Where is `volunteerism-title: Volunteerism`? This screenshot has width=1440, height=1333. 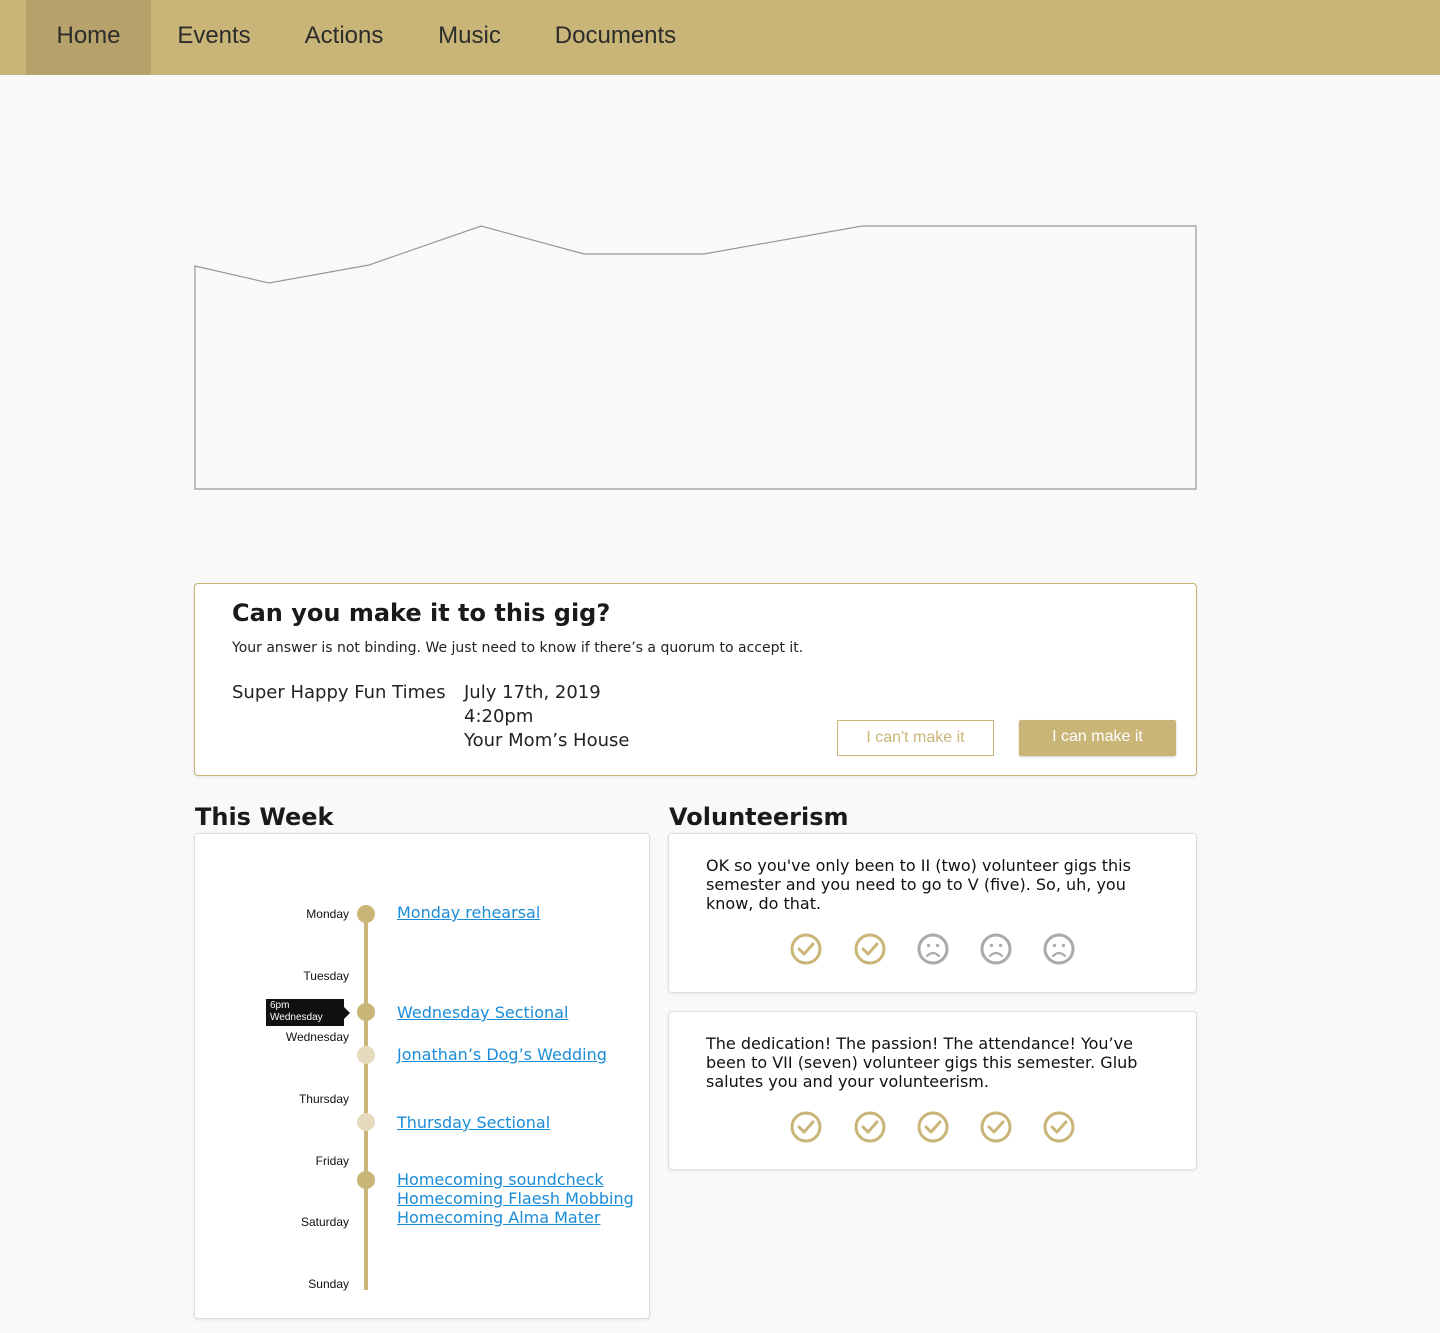 volunteerism-title: Volunteerism is located at coordinates (759, 817).